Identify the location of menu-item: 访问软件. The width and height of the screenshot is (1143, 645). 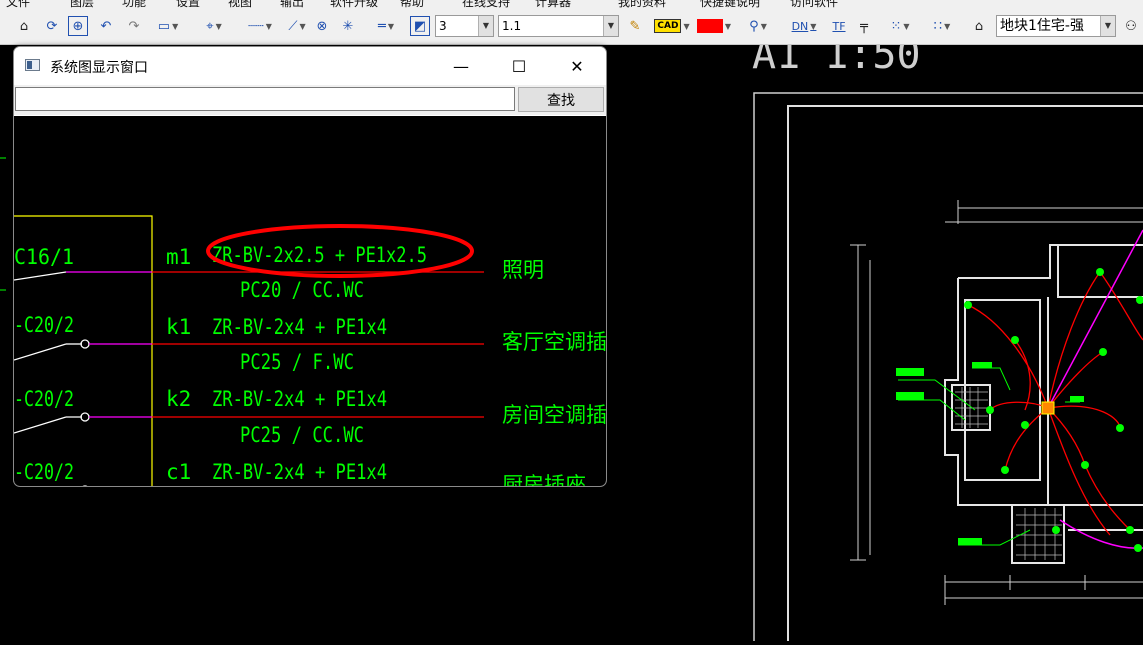
(814, 4).